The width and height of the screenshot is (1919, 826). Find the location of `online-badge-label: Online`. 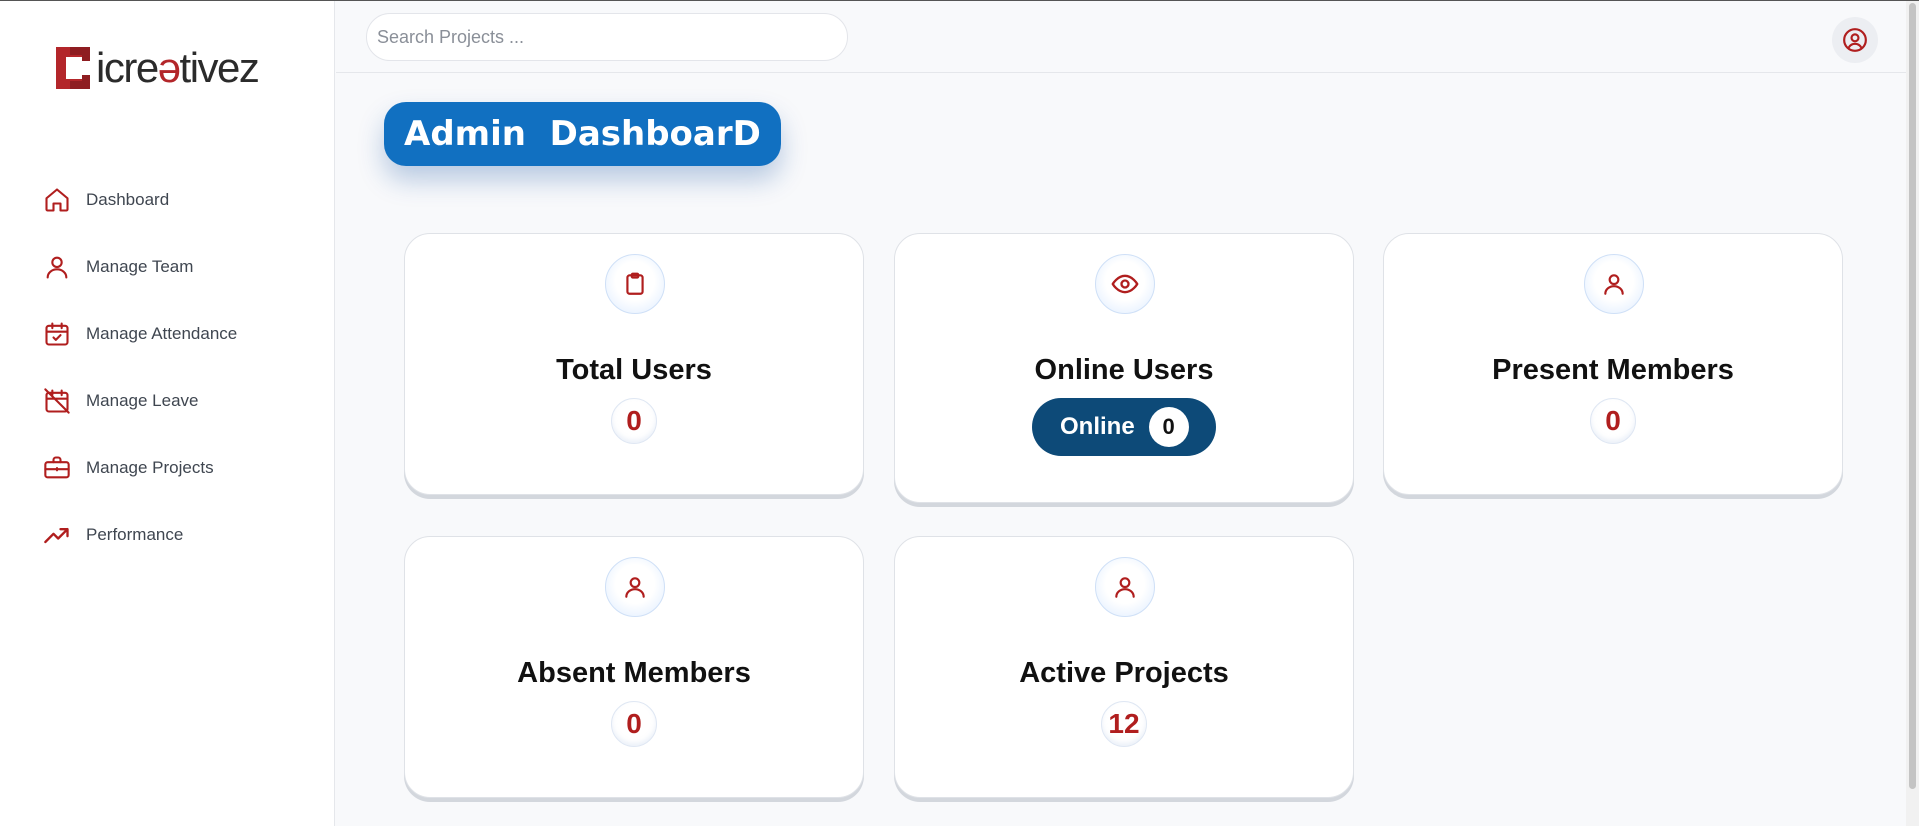

online-badge-label: Online is located at coordinates (1097, 426).